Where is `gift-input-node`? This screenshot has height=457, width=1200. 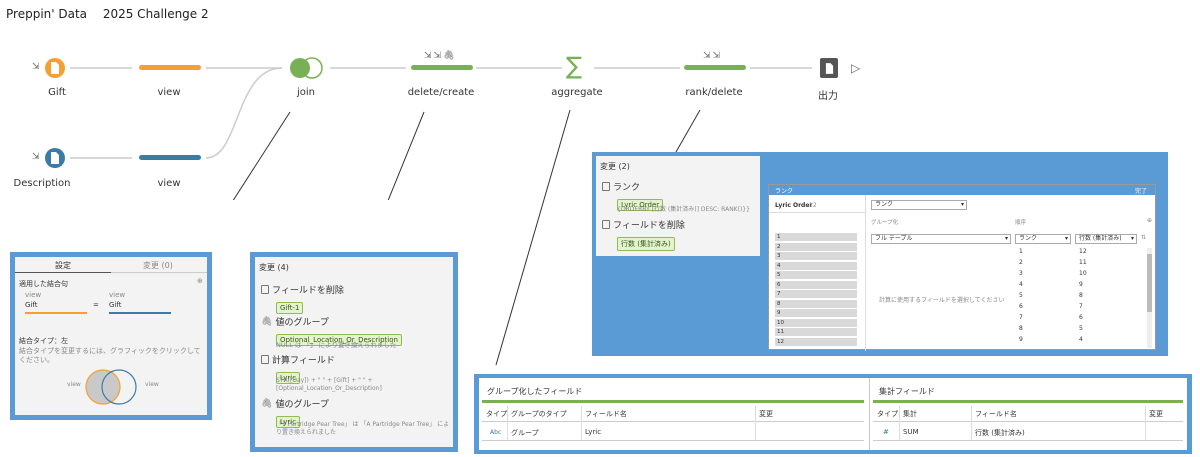 gift-input-node is located at coordinates (55, 68).